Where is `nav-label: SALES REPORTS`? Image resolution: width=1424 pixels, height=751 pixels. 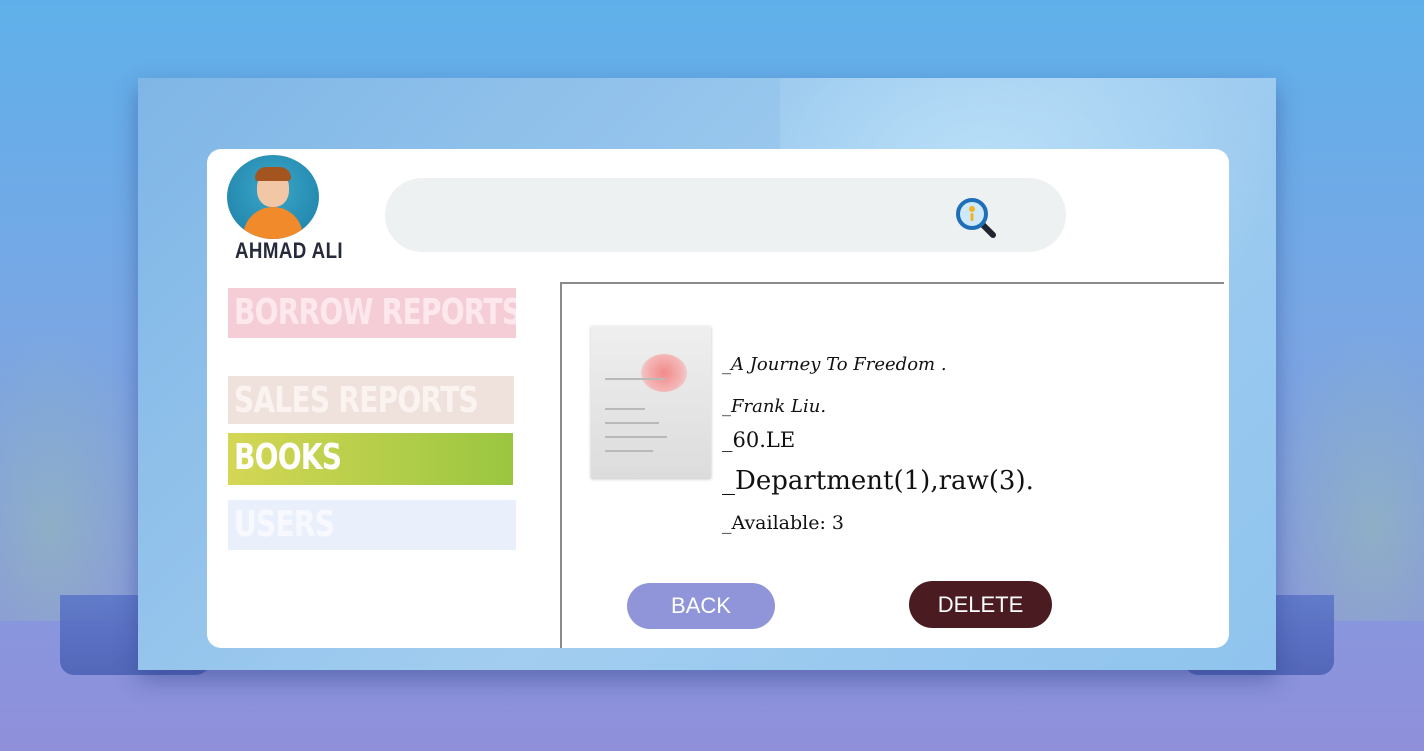 nav-label: SALES REPORTS is located at coordinates (356, 400).